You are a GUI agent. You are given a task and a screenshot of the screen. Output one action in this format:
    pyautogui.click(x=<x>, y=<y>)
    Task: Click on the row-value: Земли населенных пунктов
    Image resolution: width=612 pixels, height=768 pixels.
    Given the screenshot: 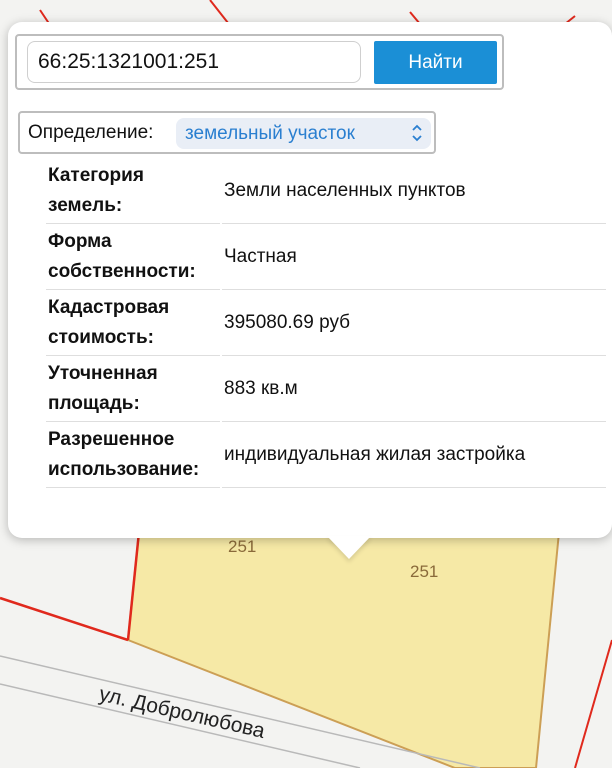 What is the action you would take?
    pyautogui.click(x=414, y=191)
    